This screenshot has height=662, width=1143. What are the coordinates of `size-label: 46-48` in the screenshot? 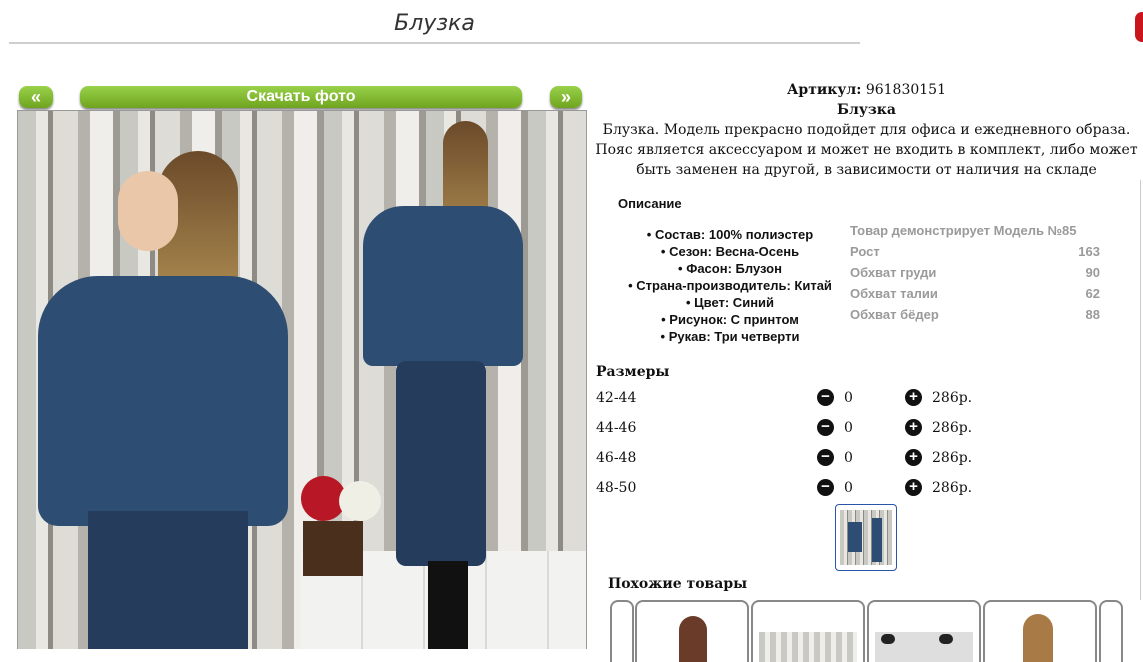 It's located at (616, 458).